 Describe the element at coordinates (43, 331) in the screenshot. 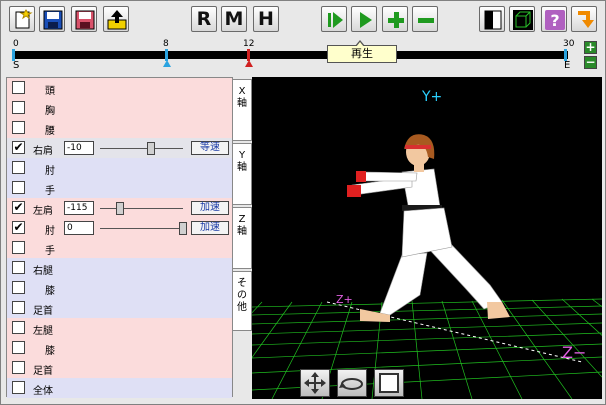

I see `joint-label: 左腿` at that location.